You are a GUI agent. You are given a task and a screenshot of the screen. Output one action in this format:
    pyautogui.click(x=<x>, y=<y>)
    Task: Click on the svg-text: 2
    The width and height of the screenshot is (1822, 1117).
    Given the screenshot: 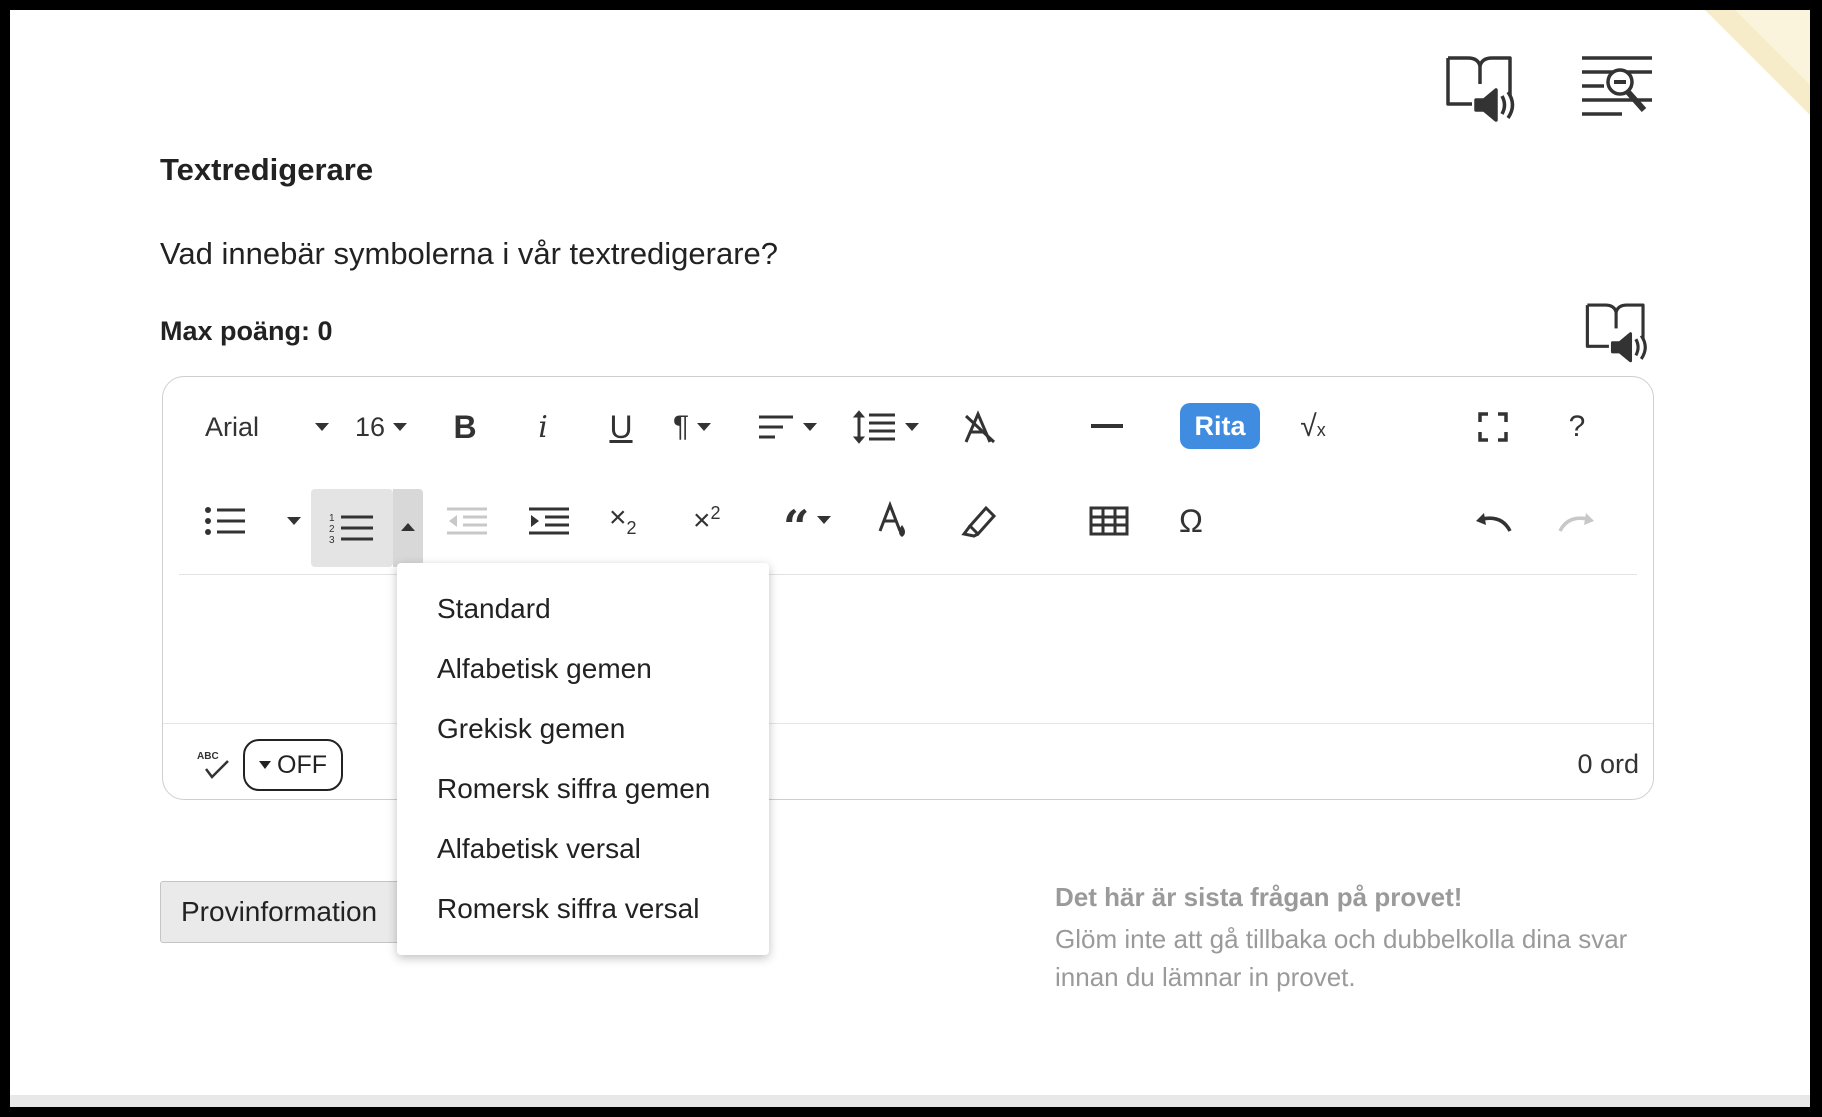 What is the action you would take?
    pyautogui.click(x=332, y=529)
    